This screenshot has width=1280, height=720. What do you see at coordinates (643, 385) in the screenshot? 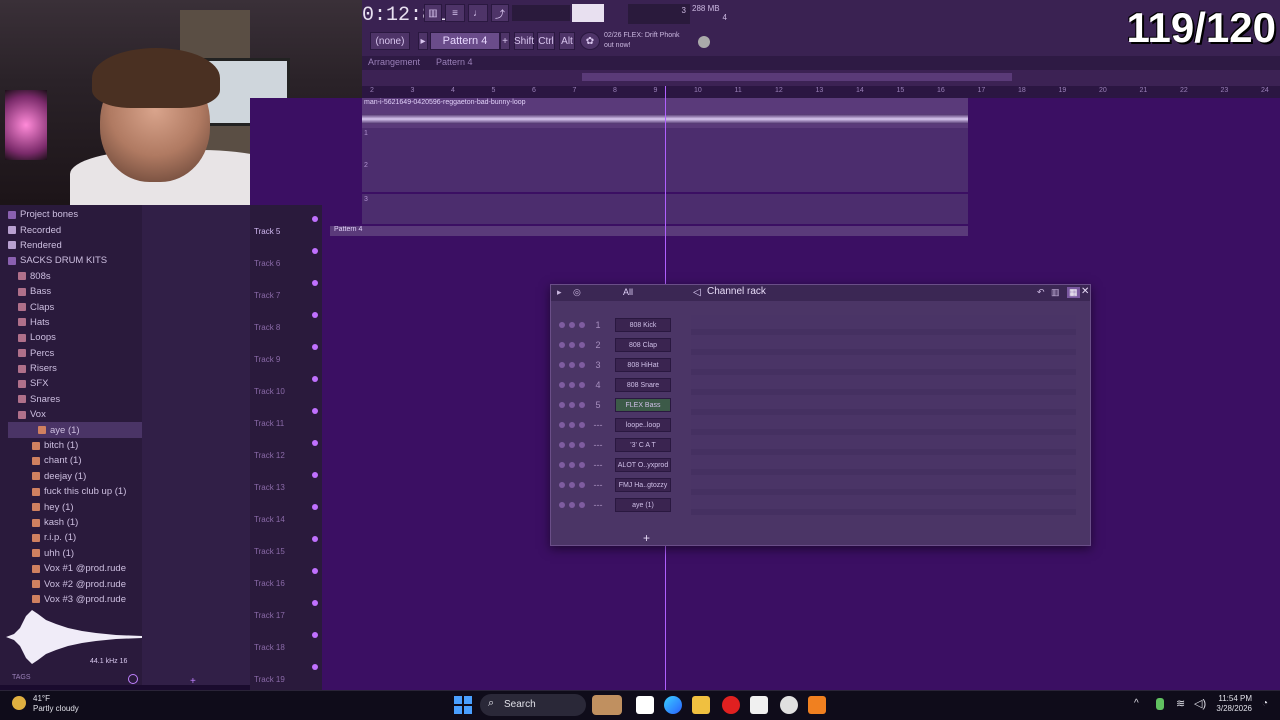
I see `channel-name-button: 808 Snare` at bounding box center [643, 385].